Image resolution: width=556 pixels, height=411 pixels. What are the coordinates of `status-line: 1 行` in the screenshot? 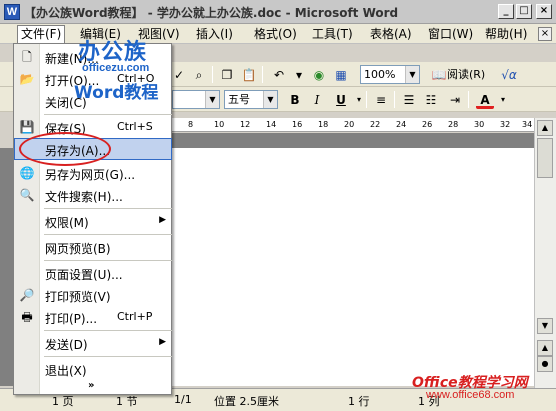 It's located at (359, 401).